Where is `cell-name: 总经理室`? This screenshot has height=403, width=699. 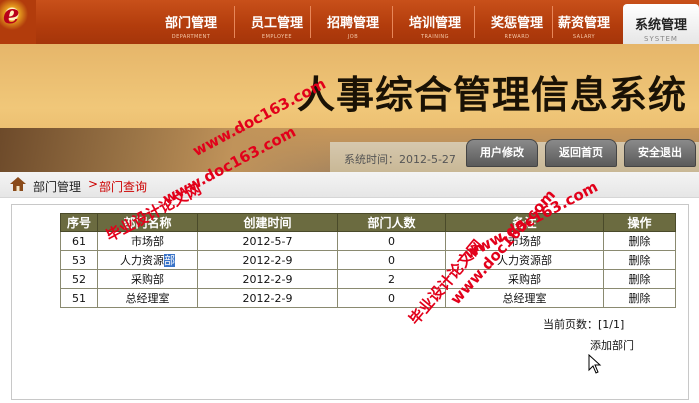
cell-name: 总经理室 is located at coordinates (147, 298).